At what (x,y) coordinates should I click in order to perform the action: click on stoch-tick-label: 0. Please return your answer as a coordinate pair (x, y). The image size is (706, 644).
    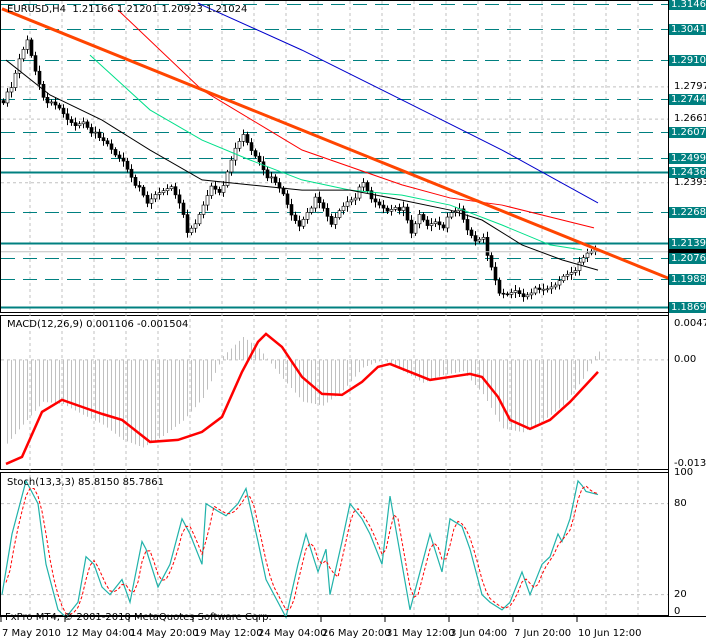
    Looking at the image, I should click on (677, 611).